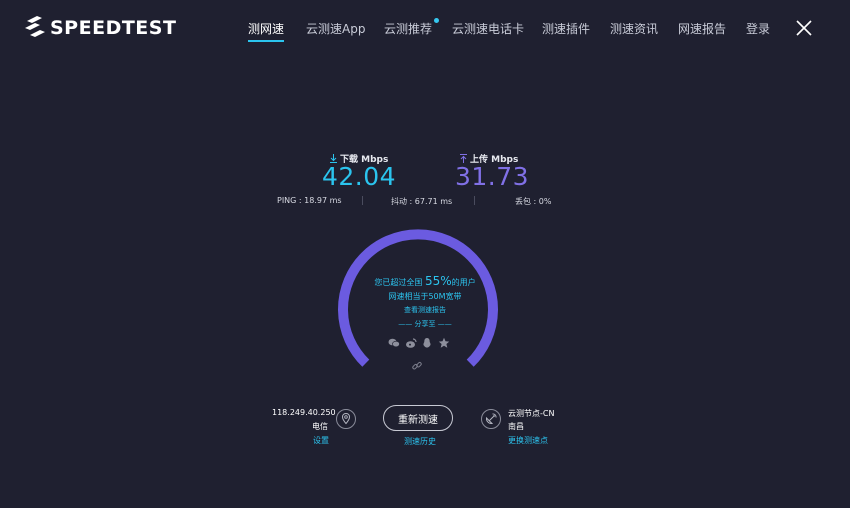  Describe the element at coordinates (463, 282) in the screenshot. I see `percentile-suffix: 的用户` at that location.